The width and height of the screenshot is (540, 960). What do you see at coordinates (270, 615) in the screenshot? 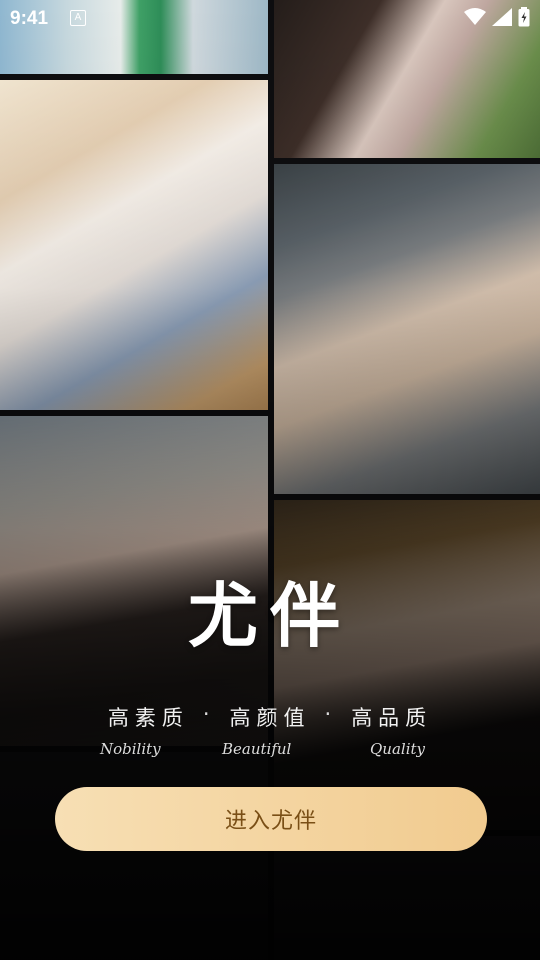
I see `brand-logo: 尤伴` at bounding box center [270, 615].